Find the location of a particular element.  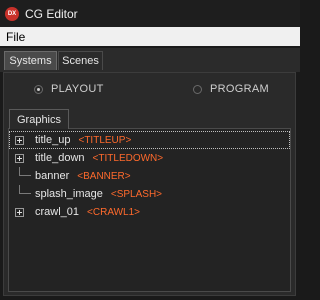

tree-item-title-down: title_down <TITLEDOWN> is located at coordinates (149, 158).